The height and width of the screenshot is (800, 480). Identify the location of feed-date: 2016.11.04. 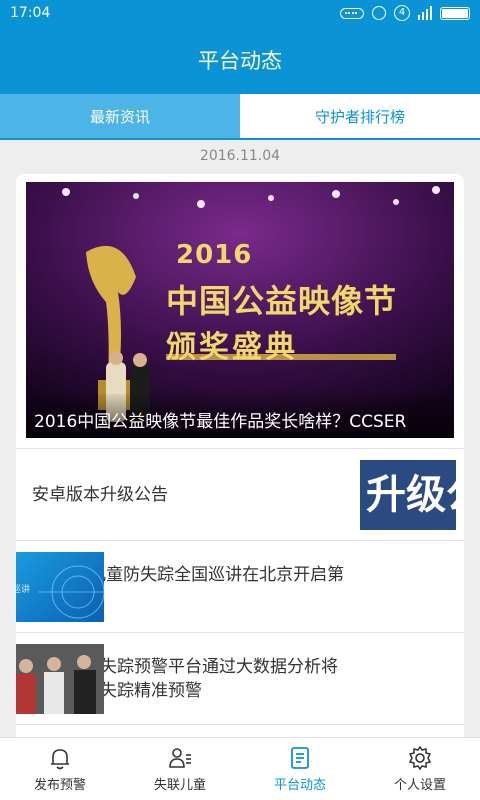
(240, 156).